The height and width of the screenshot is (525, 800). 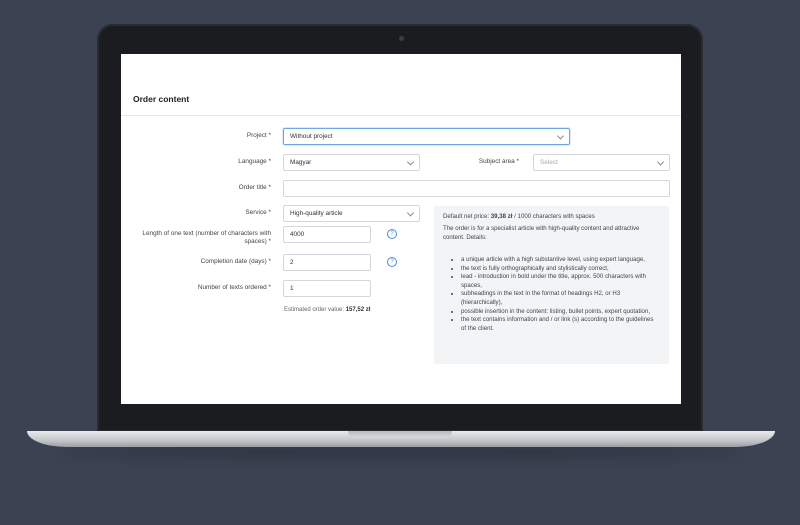 I want to click on camera-icon, so click(x=401, y=38).